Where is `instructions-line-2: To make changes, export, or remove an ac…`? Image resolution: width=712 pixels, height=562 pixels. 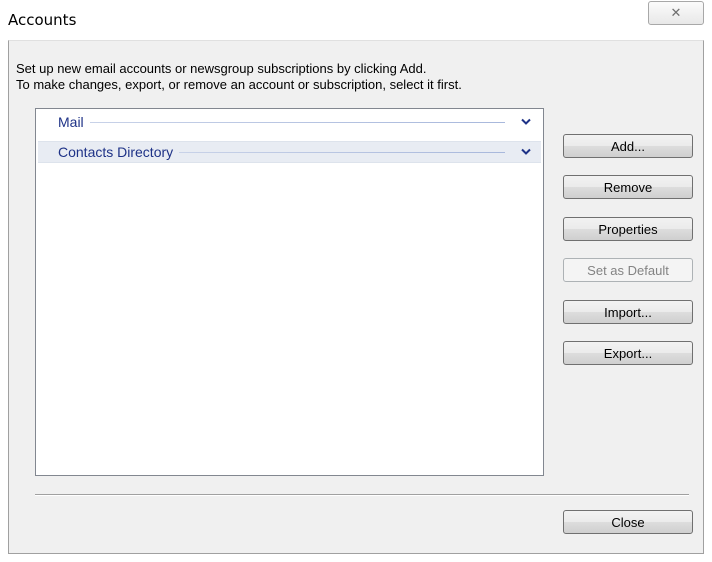 instructions-line-2: To make changes, export, or remove an ac… is located at coordinates (239, 84).